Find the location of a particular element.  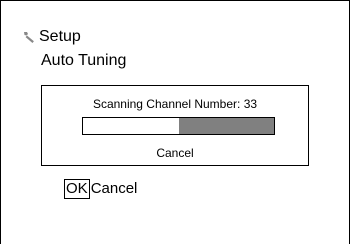

setup-title: Setup is located at coordinates (60, 36).